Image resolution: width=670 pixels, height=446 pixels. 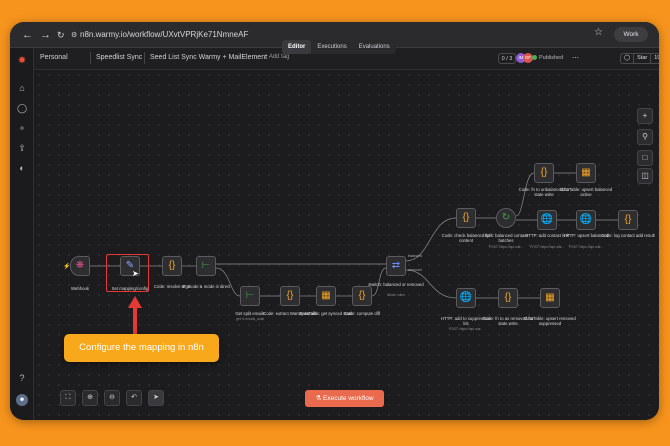 I want to click on node-upsert-active: ▦, so click(x=586, y=173).